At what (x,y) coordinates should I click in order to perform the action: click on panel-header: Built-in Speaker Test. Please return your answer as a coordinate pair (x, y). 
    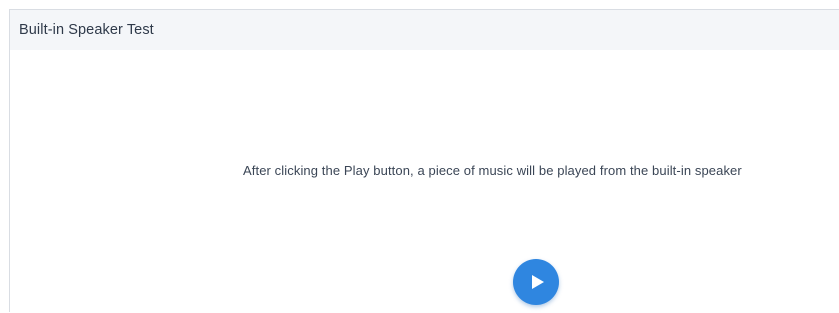
    Looking at the image, I should click on (424, 30).